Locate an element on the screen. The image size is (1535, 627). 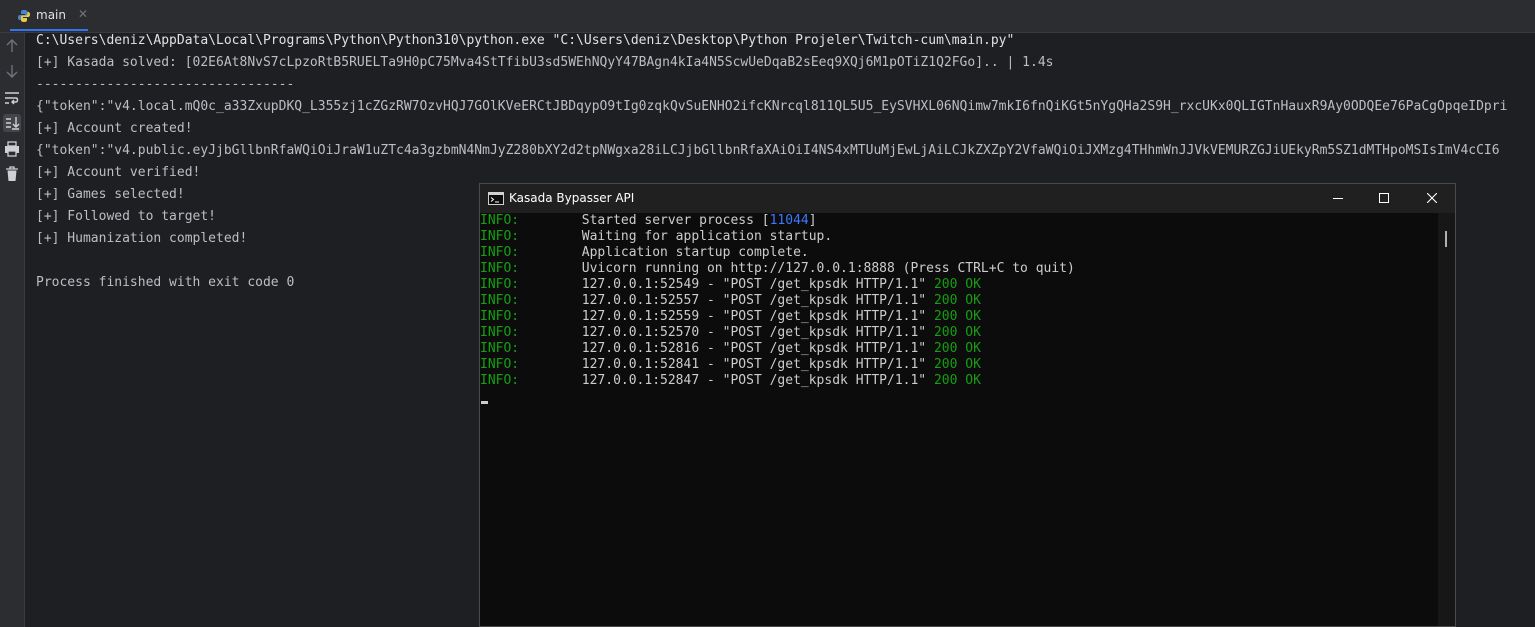
terminal-scrollbar is located at coordinates (1446, 419).